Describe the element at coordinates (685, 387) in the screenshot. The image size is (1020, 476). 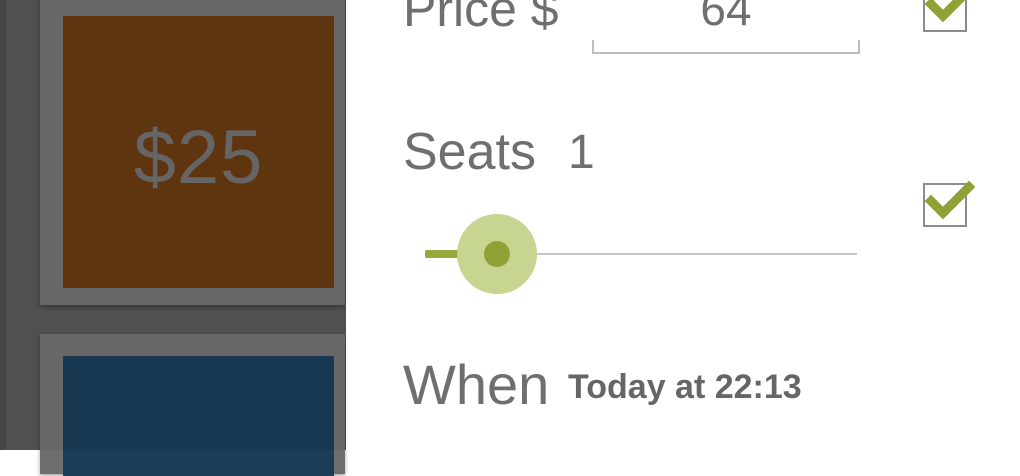
I see `when-value: Today at 22:13` at that location.